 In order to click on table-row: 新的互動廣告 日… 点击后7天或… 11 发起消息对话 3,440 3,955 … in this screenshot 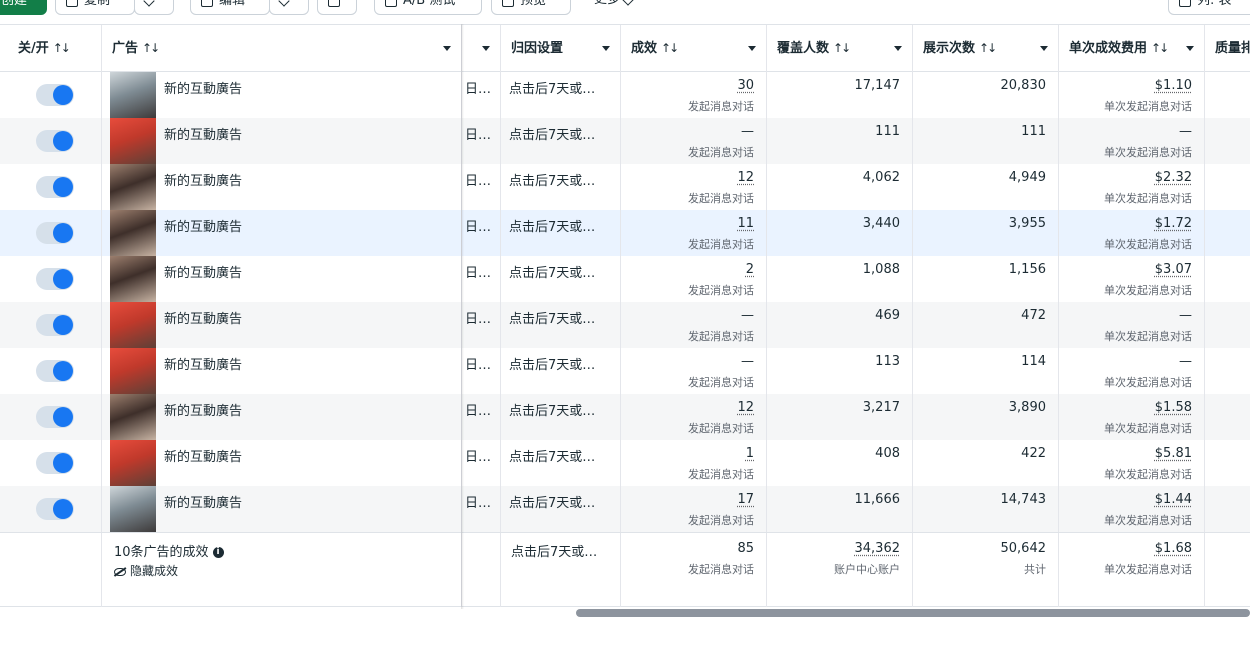, I will do `click(625, 233)`.